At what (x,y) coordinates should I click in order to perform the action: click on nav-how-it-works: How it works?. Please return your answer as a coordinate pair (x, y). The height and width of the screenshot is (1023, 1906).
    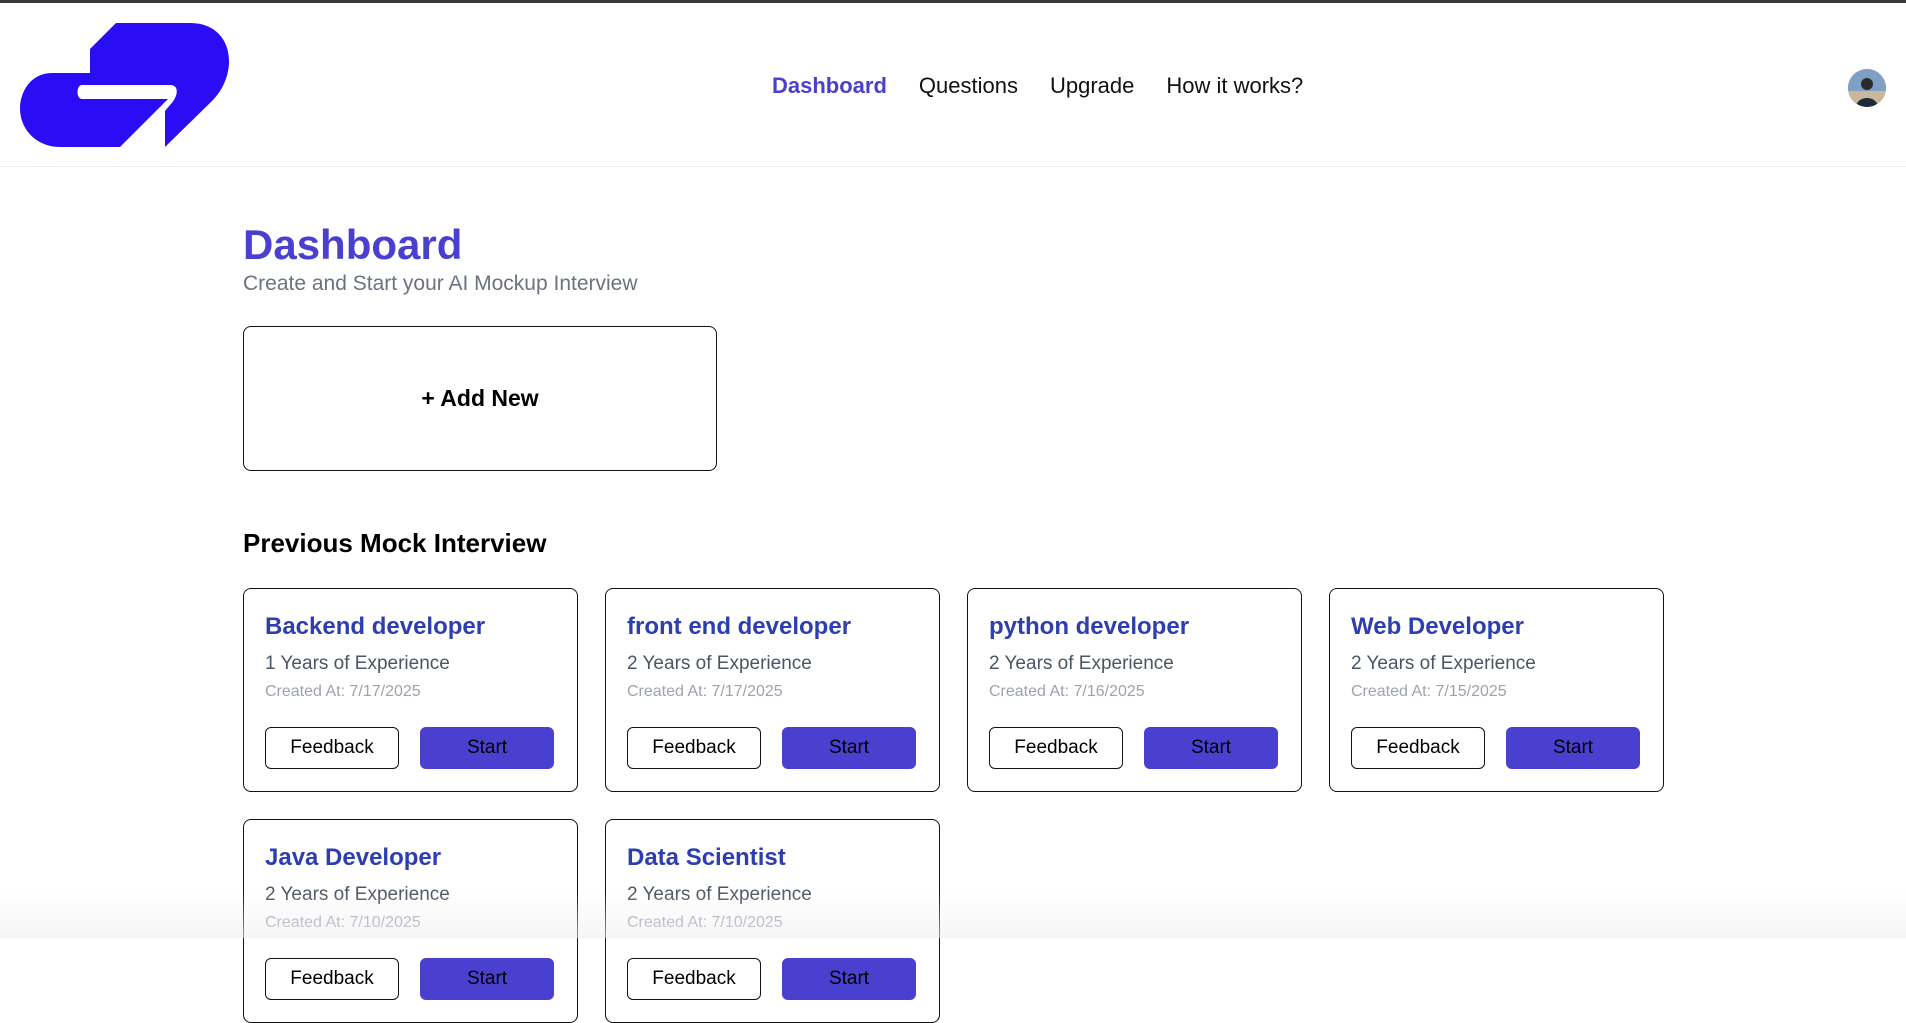
    Looking at the image, I should click on (1234, 86).